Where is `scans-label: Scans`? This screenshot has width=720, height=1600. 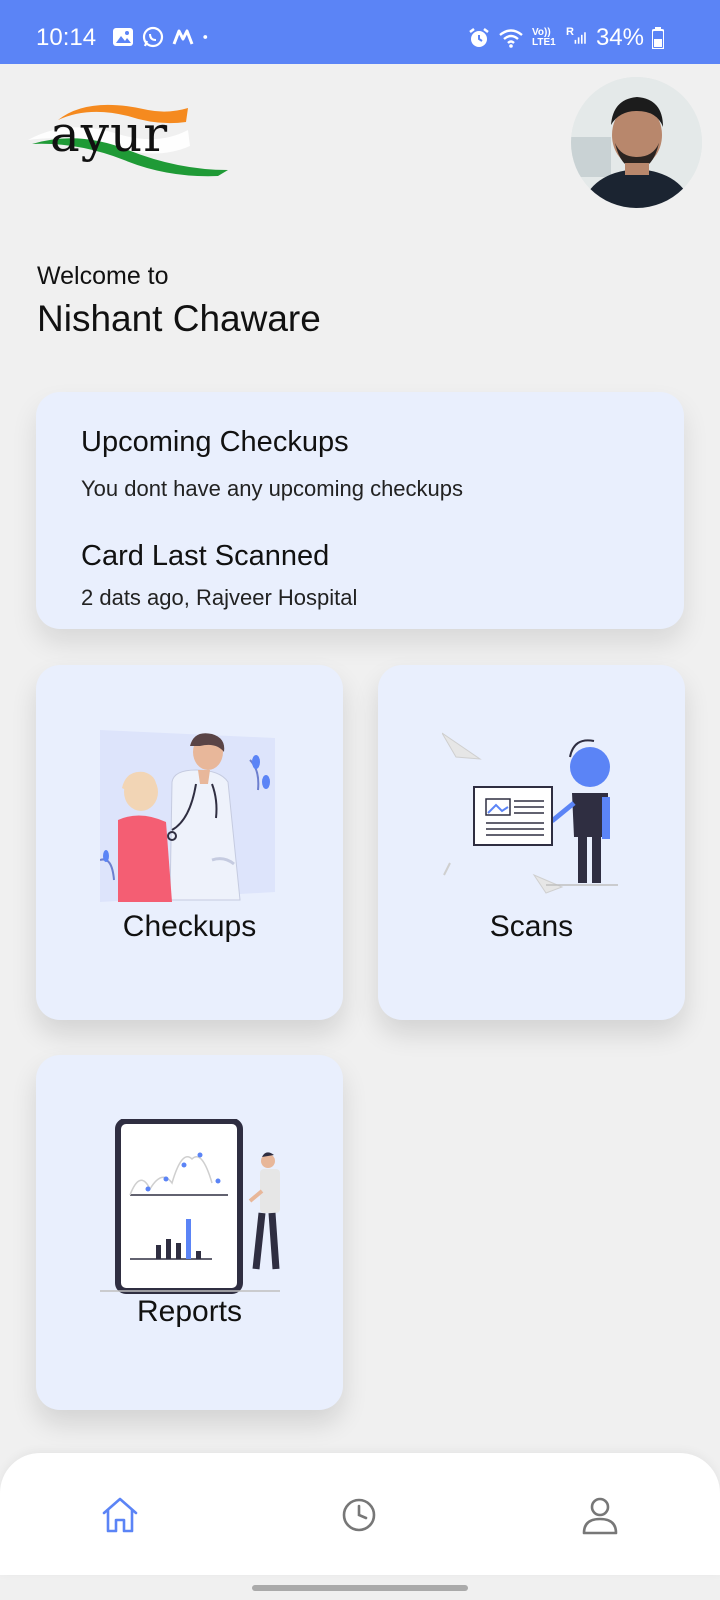 scans-label: Scans is located at coordinates (531, 926).